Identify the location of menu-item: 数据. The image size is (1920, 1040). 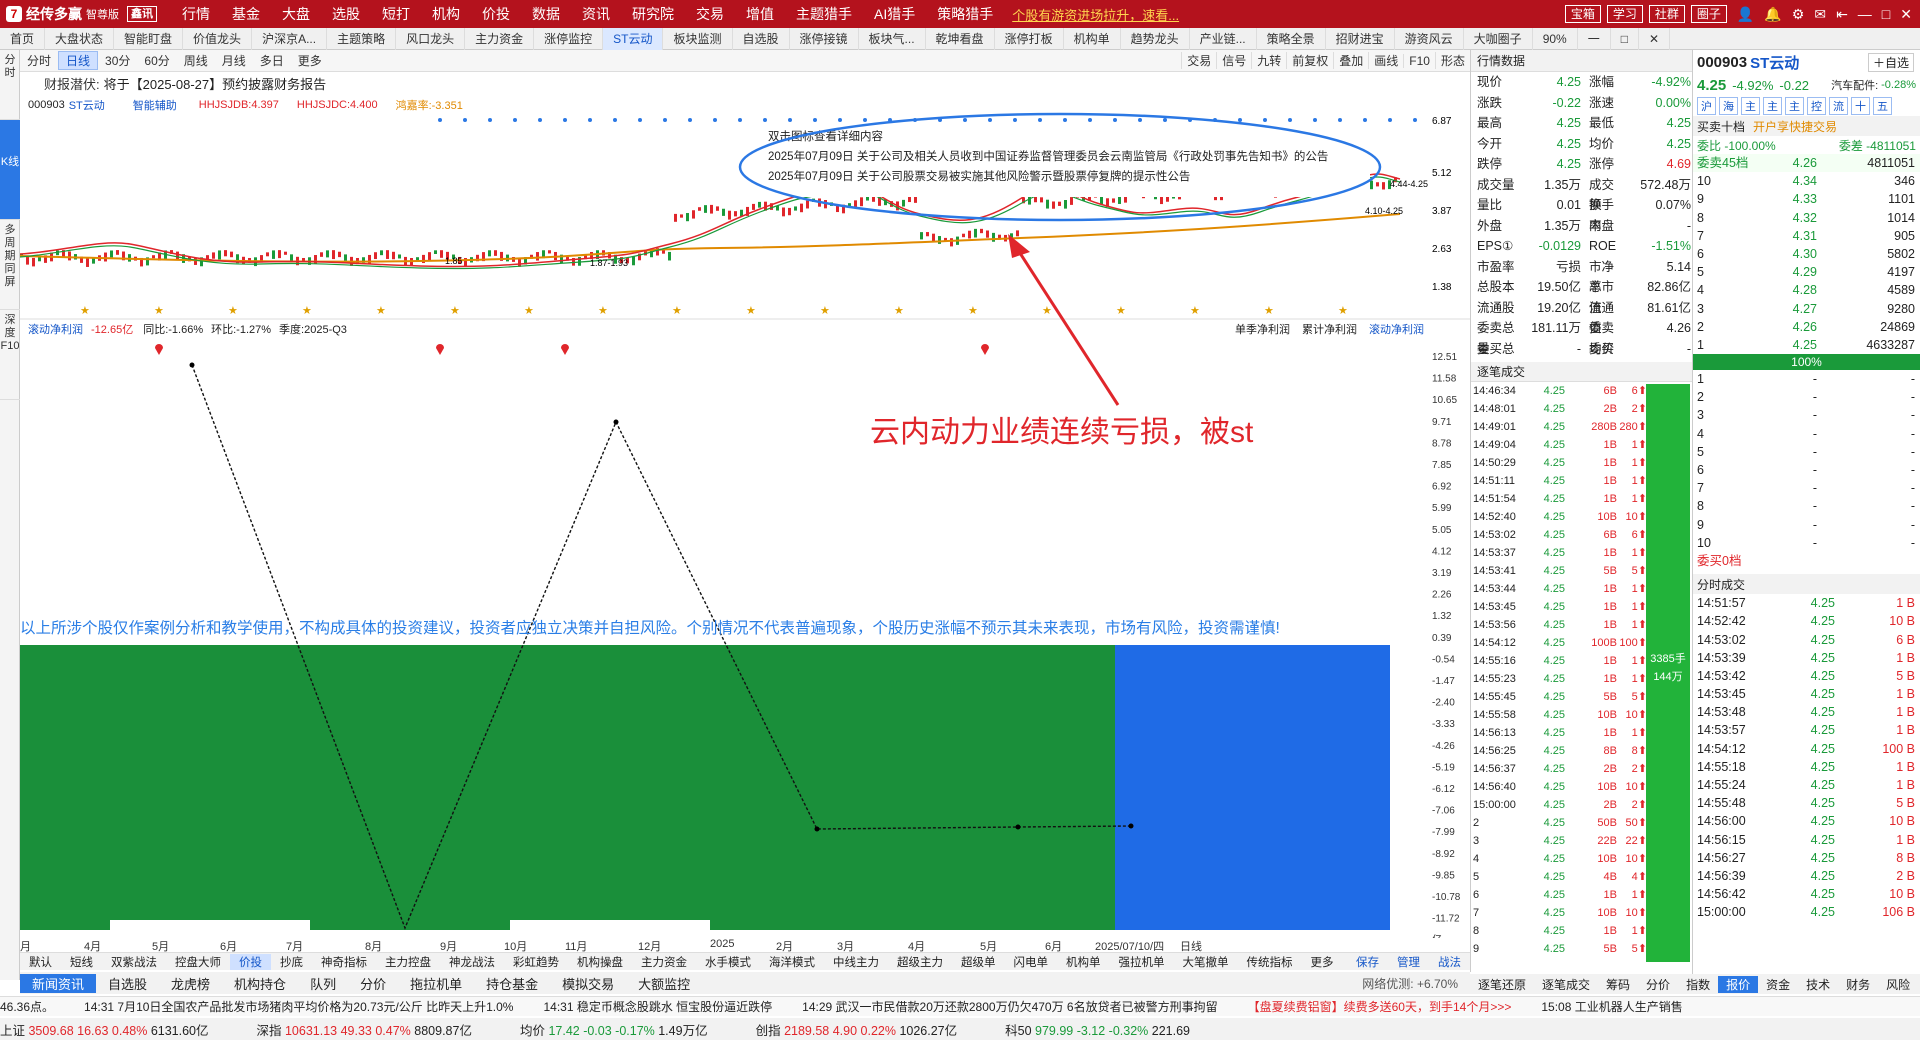
(546, 14).